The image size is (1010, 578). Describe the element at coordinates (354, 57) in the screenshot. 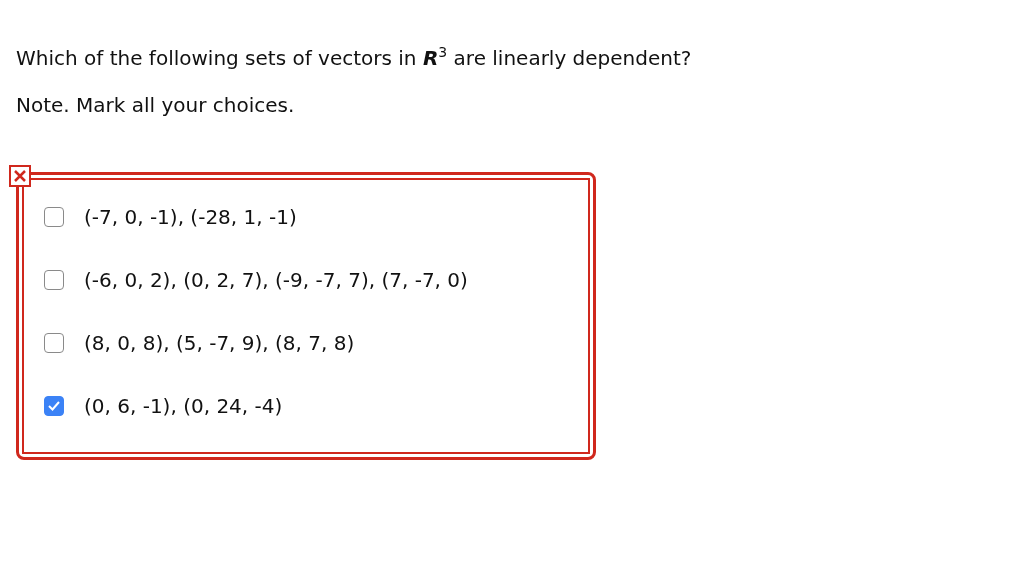

I see `question-text: Which of the following sets of vectors in R$^{3}$ are linearly dependent?` at that location.